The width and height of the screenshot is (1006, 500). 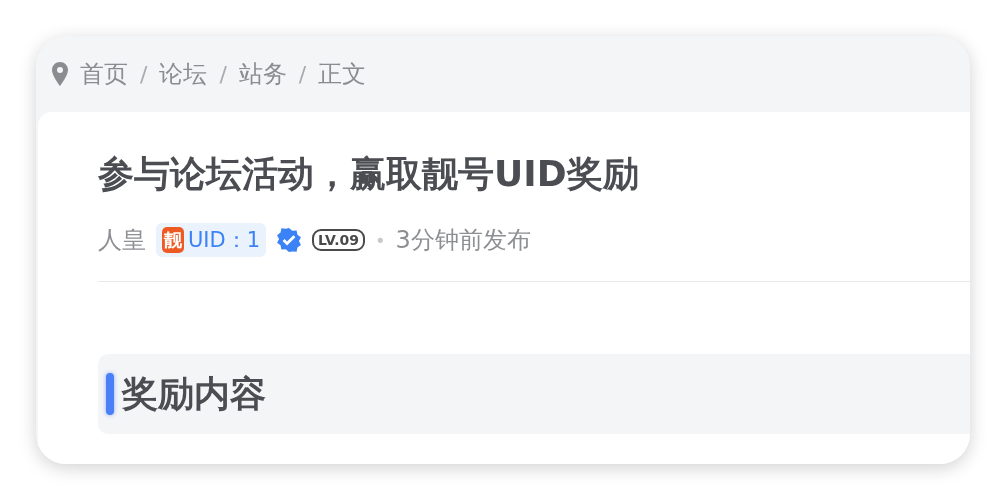 I want to click on breadcrumb-link: 正文, so click(x=342, y=74).